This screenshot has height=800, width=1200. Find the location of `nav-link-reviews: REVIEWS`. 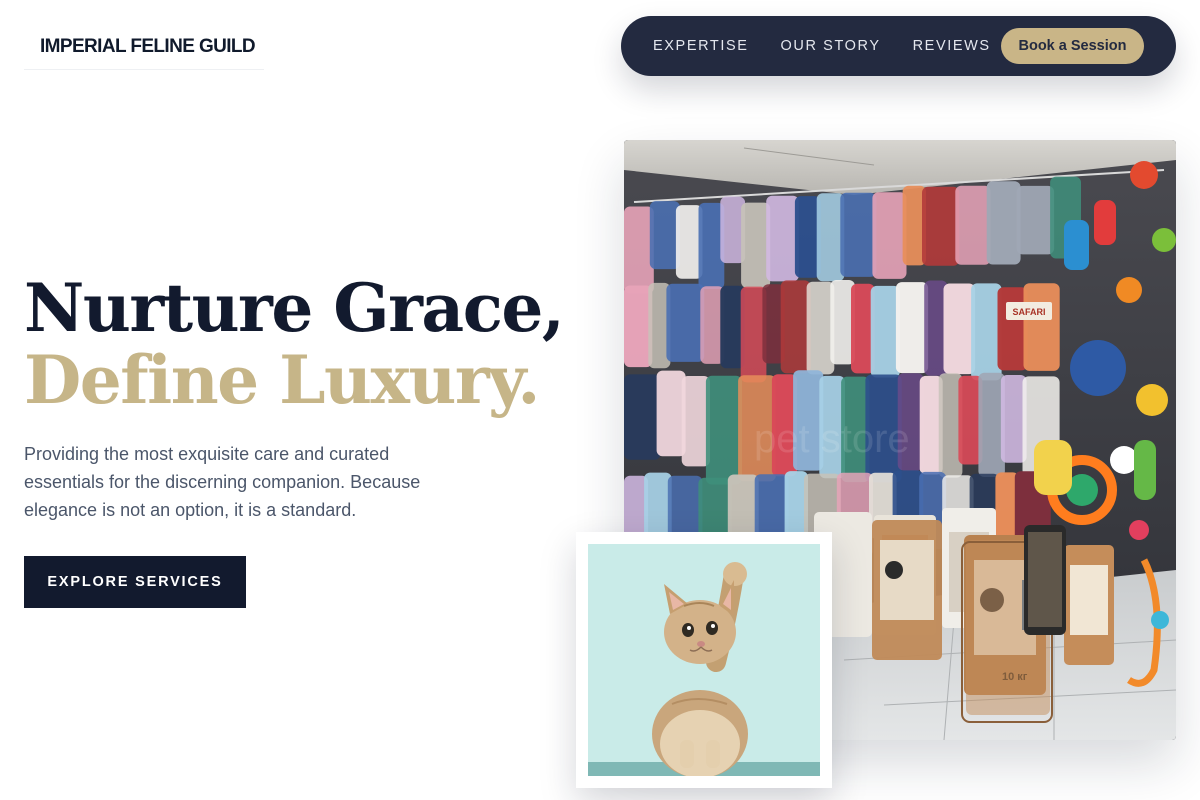

nav-link-reviews: REVIEWS is located at coordinates (952, 46).